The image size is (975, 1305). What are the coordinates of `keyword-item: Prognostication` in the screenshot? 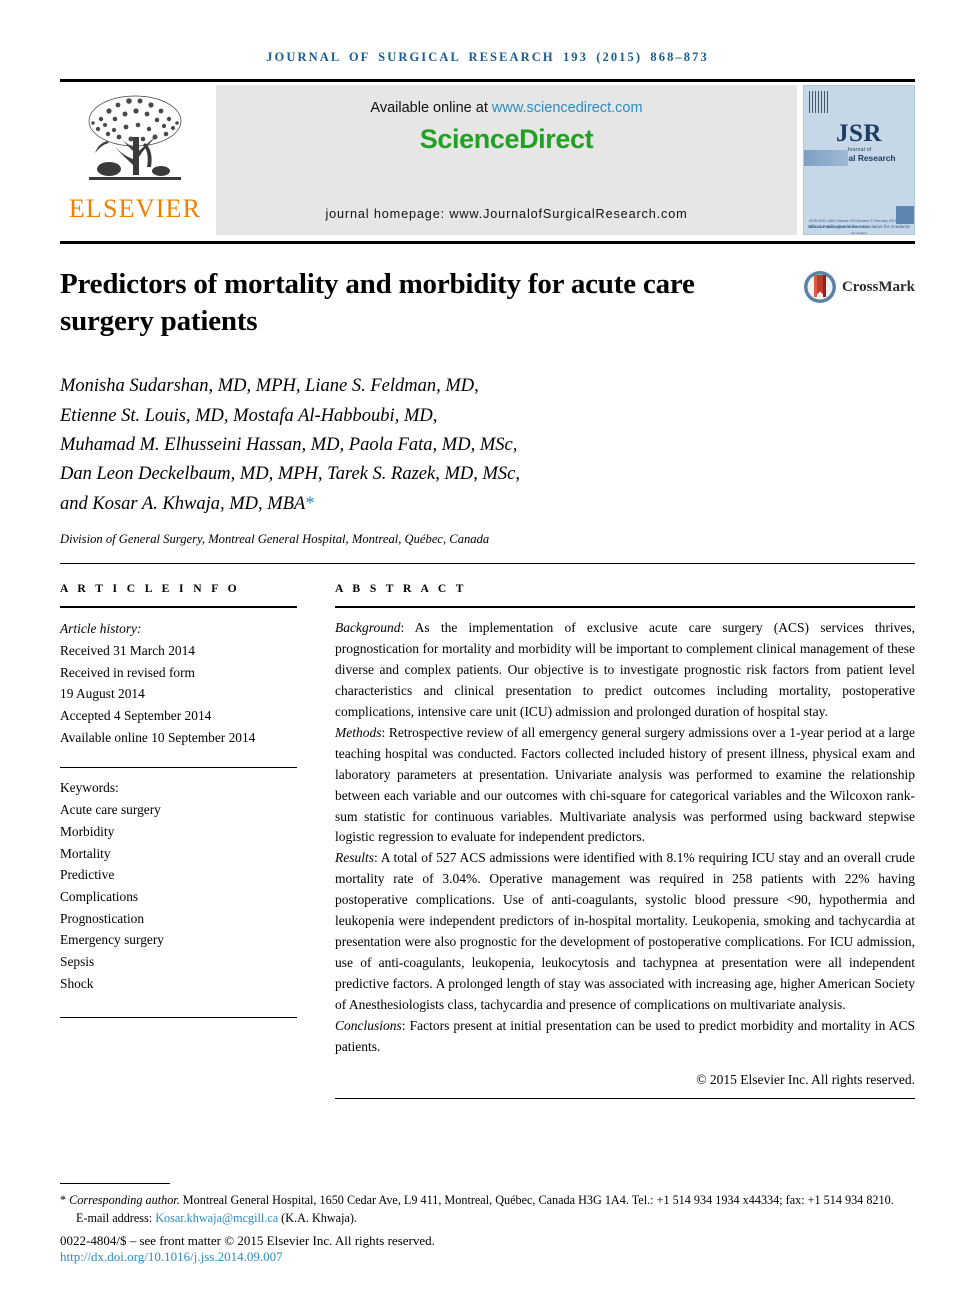 It's located at (102, 918).